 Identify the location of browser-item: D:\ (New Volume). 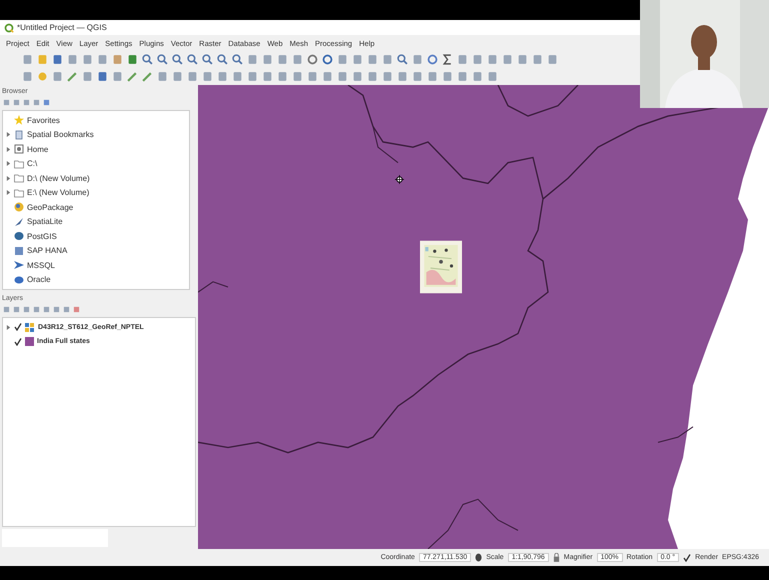
(96, 178).